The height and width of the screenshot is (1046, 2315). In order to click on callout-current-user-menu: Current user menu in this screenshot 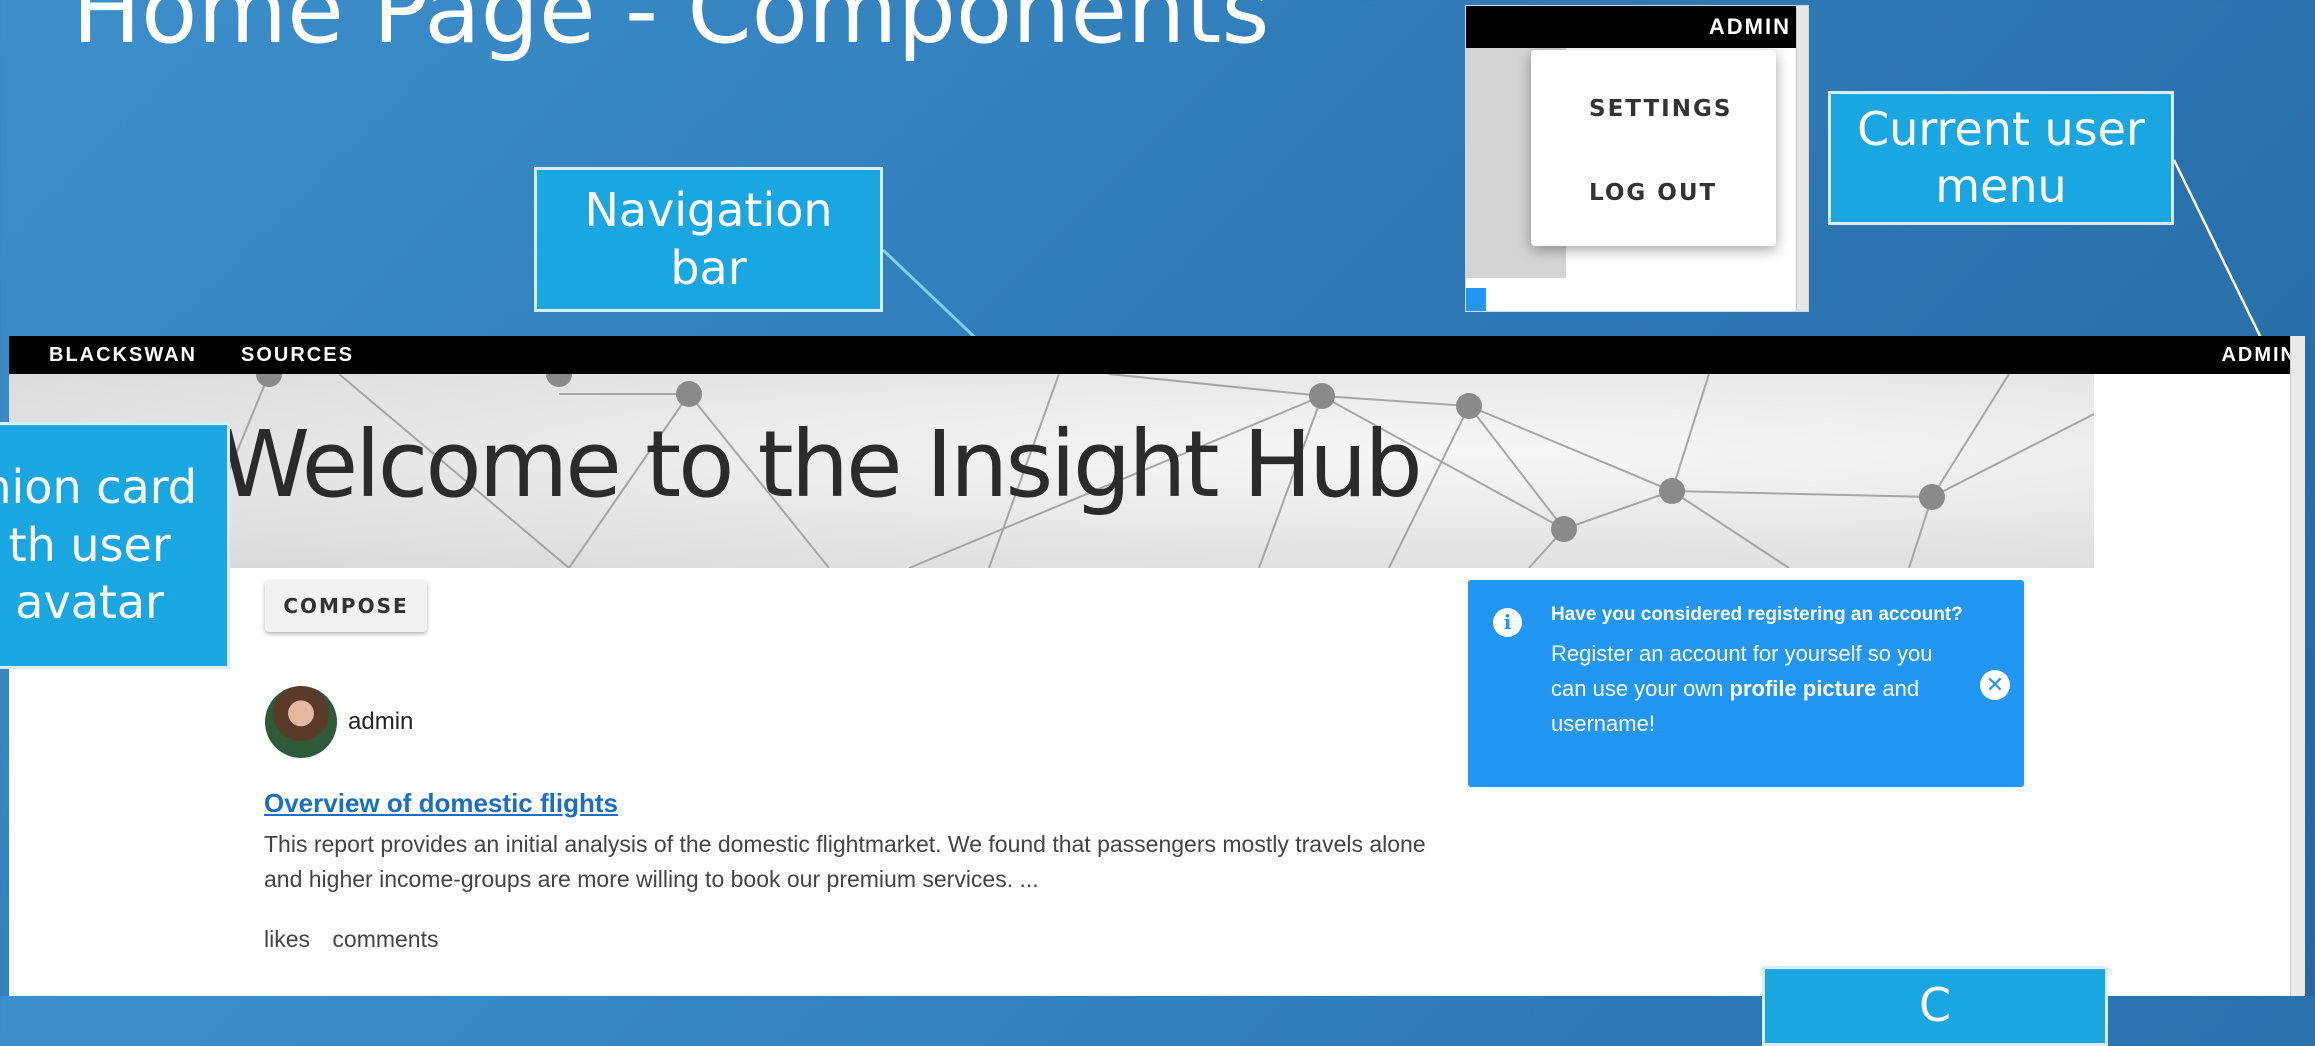, I will do `click(2001, 158)`.